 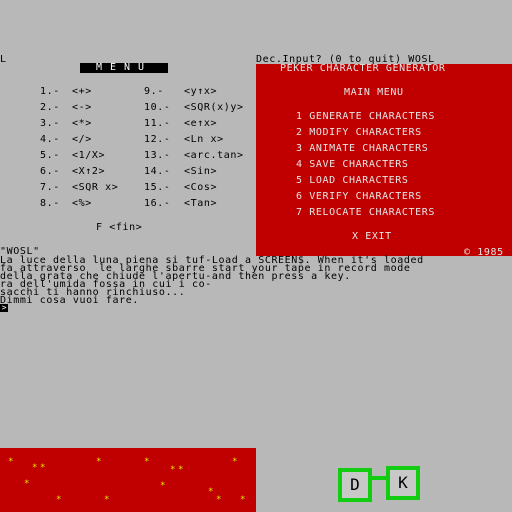 I want to click on menu-item-operation: <arc.tan>, so click(x=214, y=156).